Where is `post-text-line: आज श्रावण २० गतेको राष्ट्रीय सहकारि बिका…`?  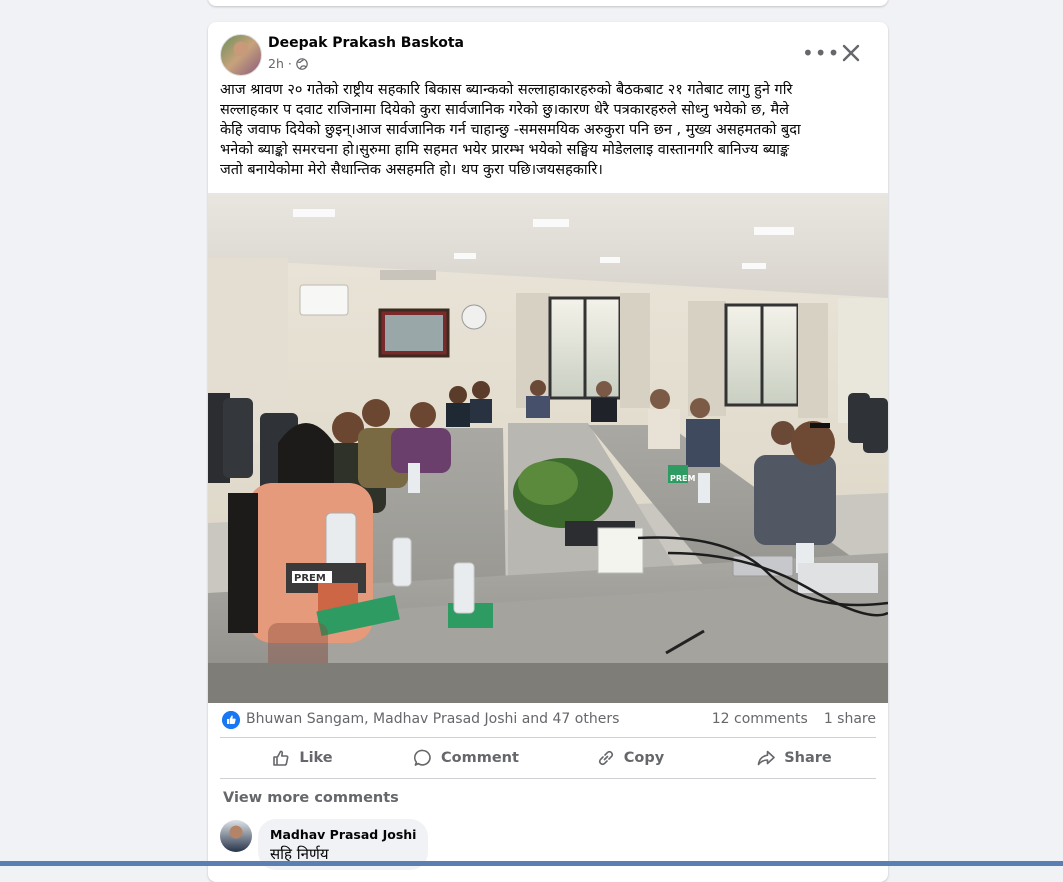 post-text-line: आज श्रावण २० गतेको राष्ट्रीय सहकारि बिका… is located at coordinates (506, 90).